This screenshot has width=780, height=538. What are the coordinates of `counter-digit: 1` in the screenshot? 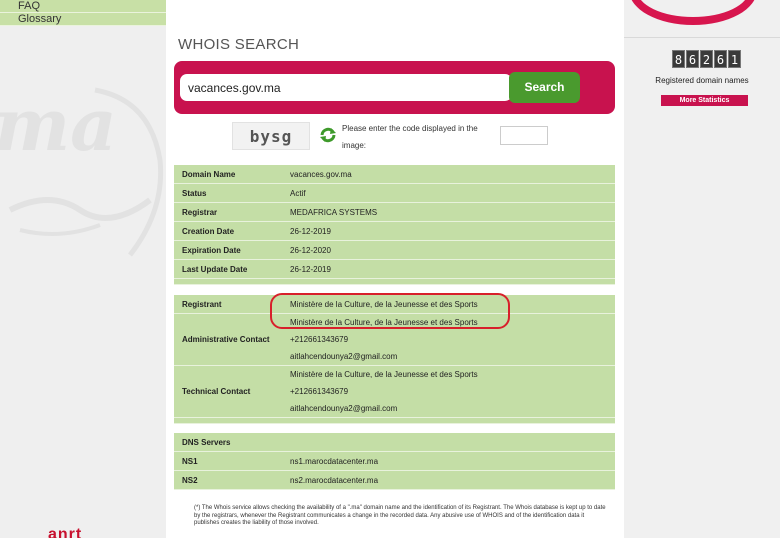 It's located at (734, 59).